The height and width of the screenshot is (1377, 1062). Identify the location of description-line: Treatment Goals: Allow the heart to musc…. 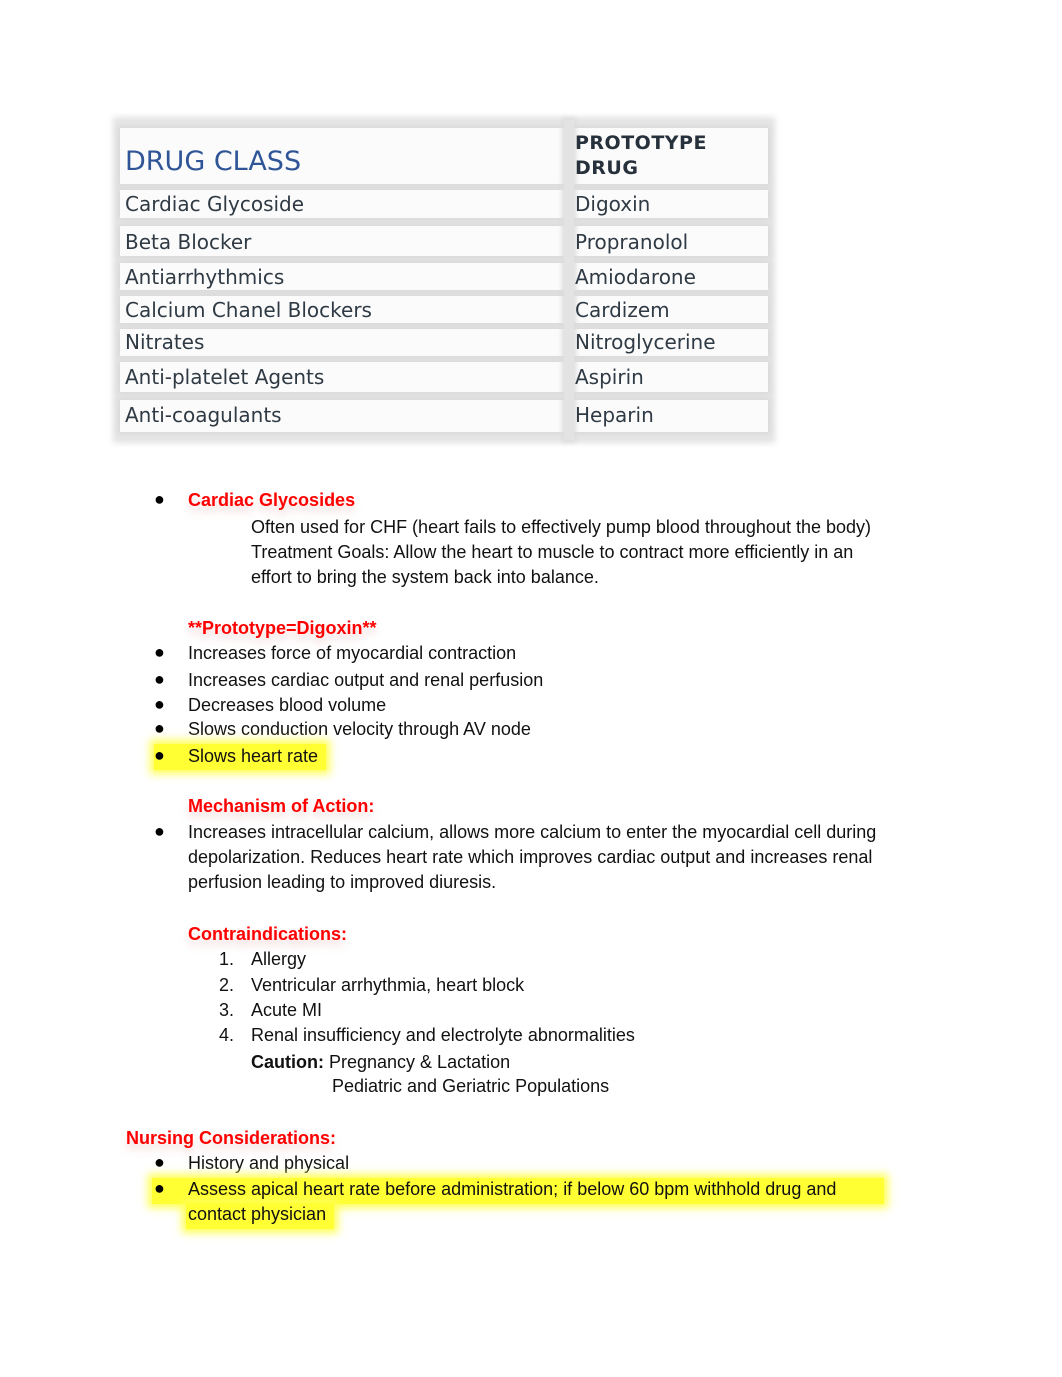
(552, 552).